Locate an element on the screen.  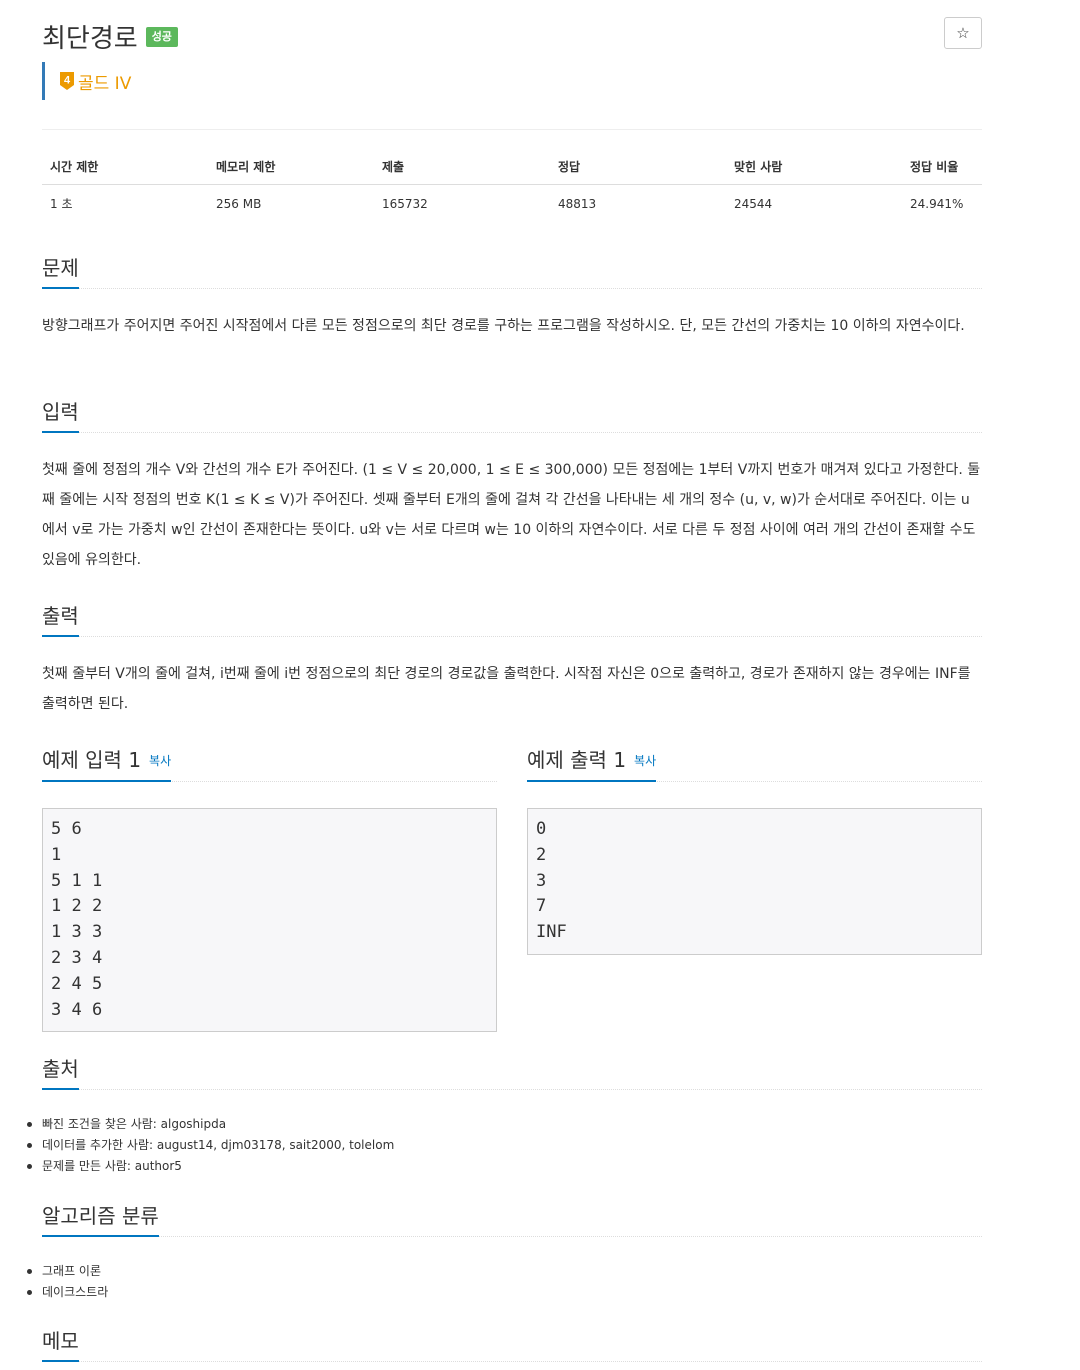
copy-sample-output-link: 복사 is located at coordinates (645, 761).